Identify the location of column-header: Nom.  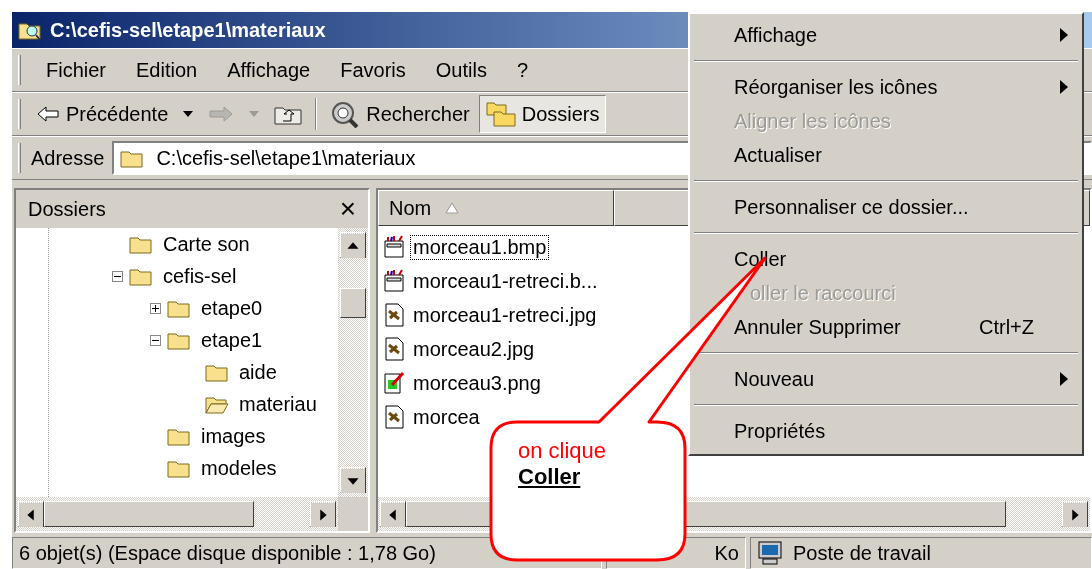
(496, 208).